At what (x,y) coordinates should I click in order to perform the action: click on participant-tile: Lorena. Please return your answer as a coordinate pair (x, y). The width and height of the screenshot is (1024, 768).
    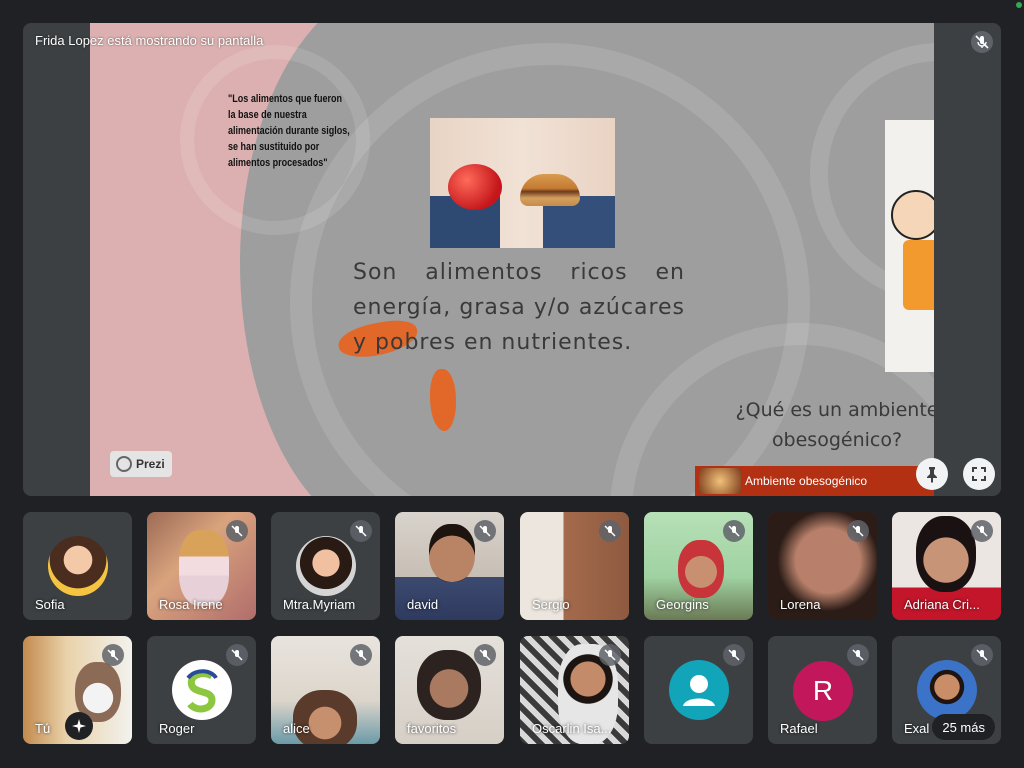
    Looking at the image, I should click on (822, 566).